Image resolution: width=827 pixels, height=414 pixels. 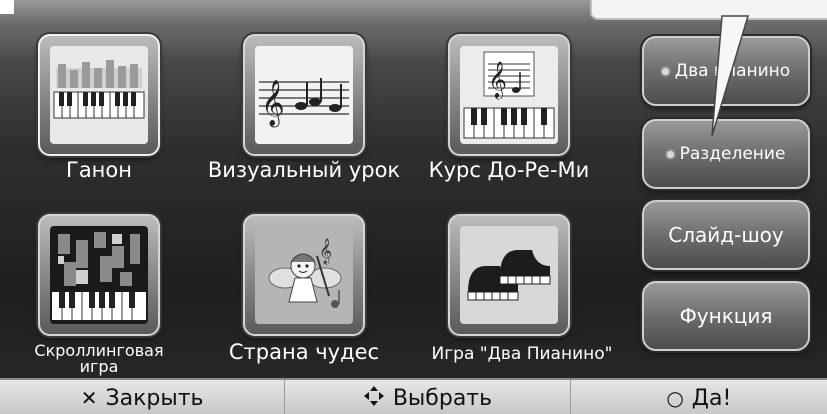 I want to click on music-staff-icon: 𝄞, so click(x=304, y=95).